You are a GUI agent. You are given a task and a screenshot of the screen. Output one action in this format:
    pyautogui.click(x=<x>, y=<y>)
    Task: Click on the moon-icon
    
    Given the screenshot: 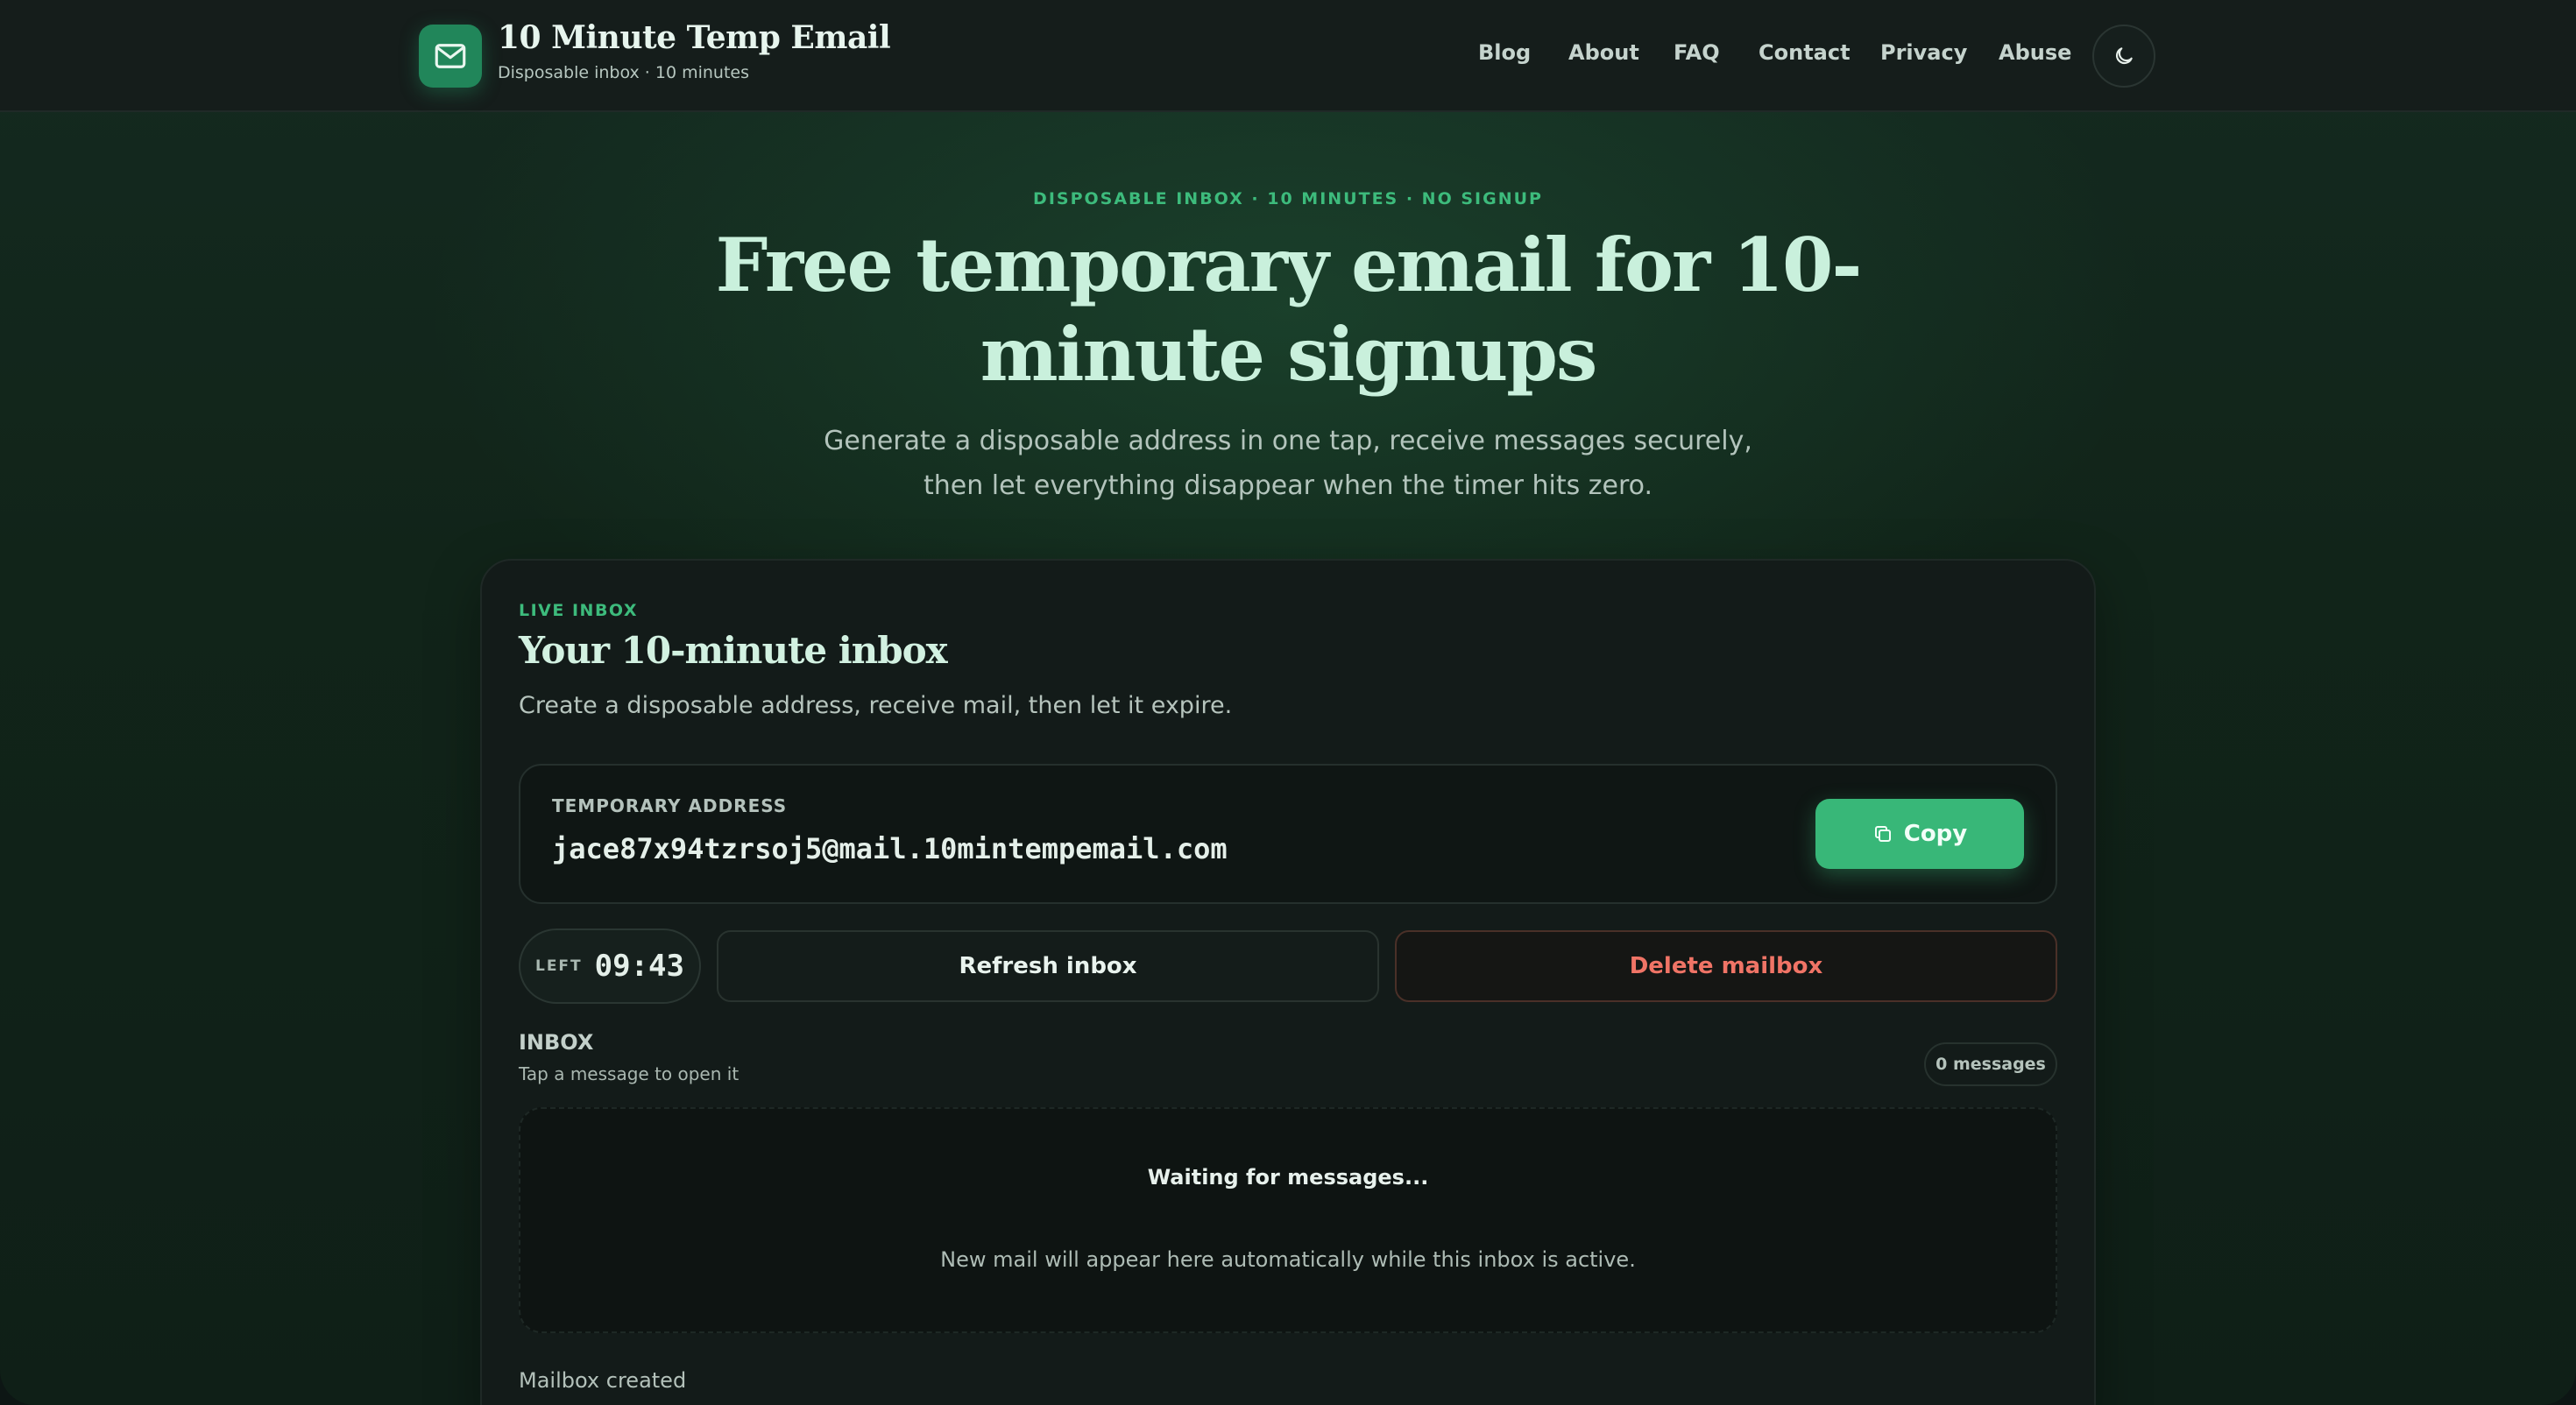 What is the action you would take?
    pyautogui.click(x=2124, y=56)
    